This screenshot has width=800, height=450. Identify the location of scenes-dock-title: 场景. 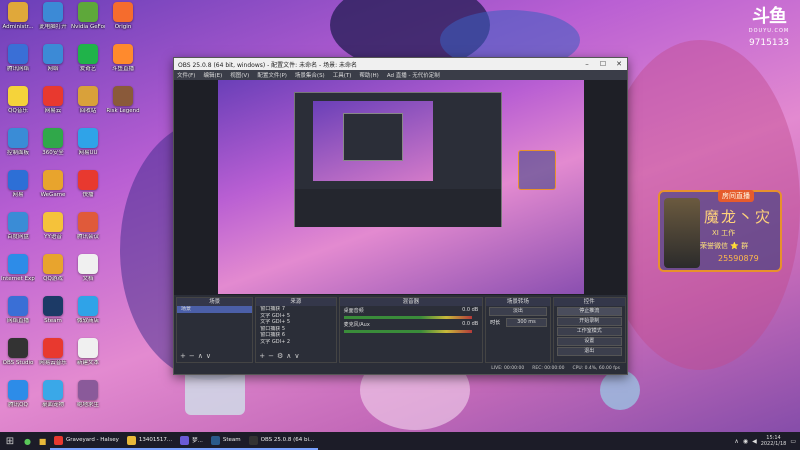
(215, 302).